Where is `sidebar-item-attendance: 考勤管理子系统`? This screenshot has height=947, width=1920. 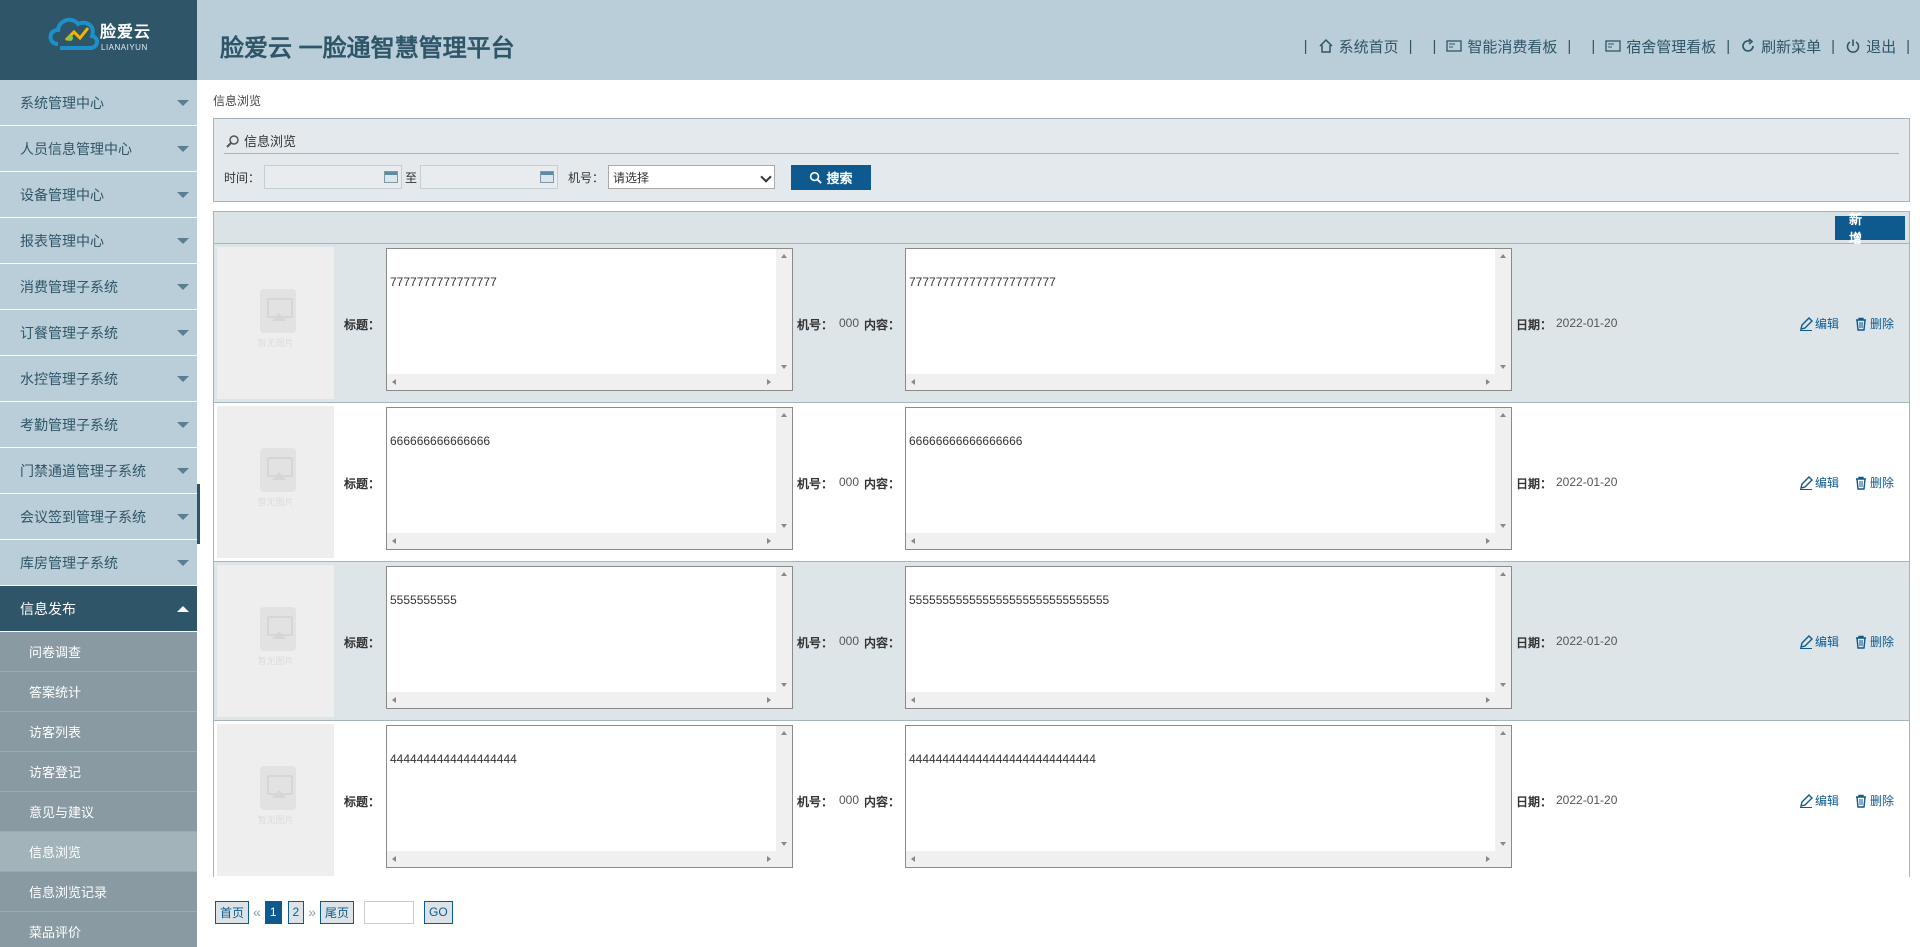
sidebar-item-attendance: 考勤管理子系统 is located at coordinates (98, 425).